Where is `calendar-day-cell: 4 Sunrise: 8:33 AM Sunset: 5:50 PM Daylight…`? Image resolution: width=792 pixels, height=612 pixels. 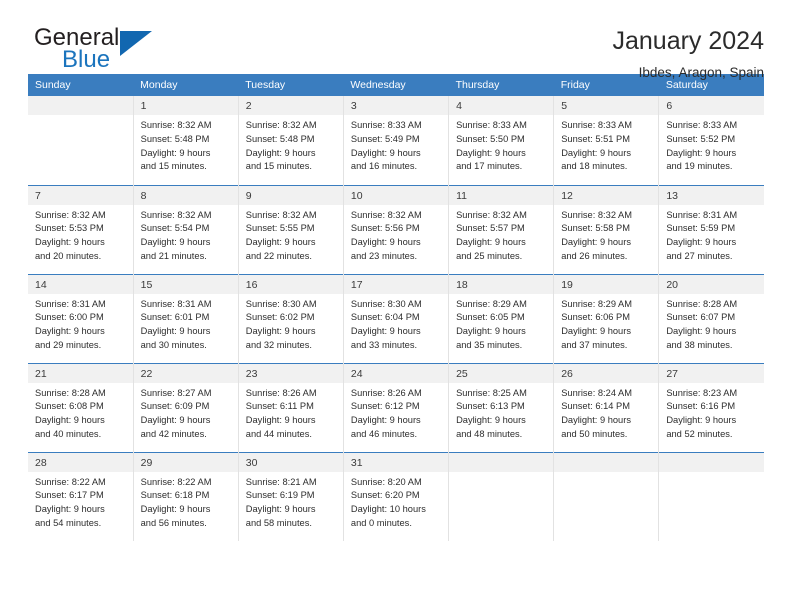 calendar-day-cell: 4 Sunrise: 8:33 AM Sunset: 5:50 PM Daylight… is located at coordinates (501, 140).